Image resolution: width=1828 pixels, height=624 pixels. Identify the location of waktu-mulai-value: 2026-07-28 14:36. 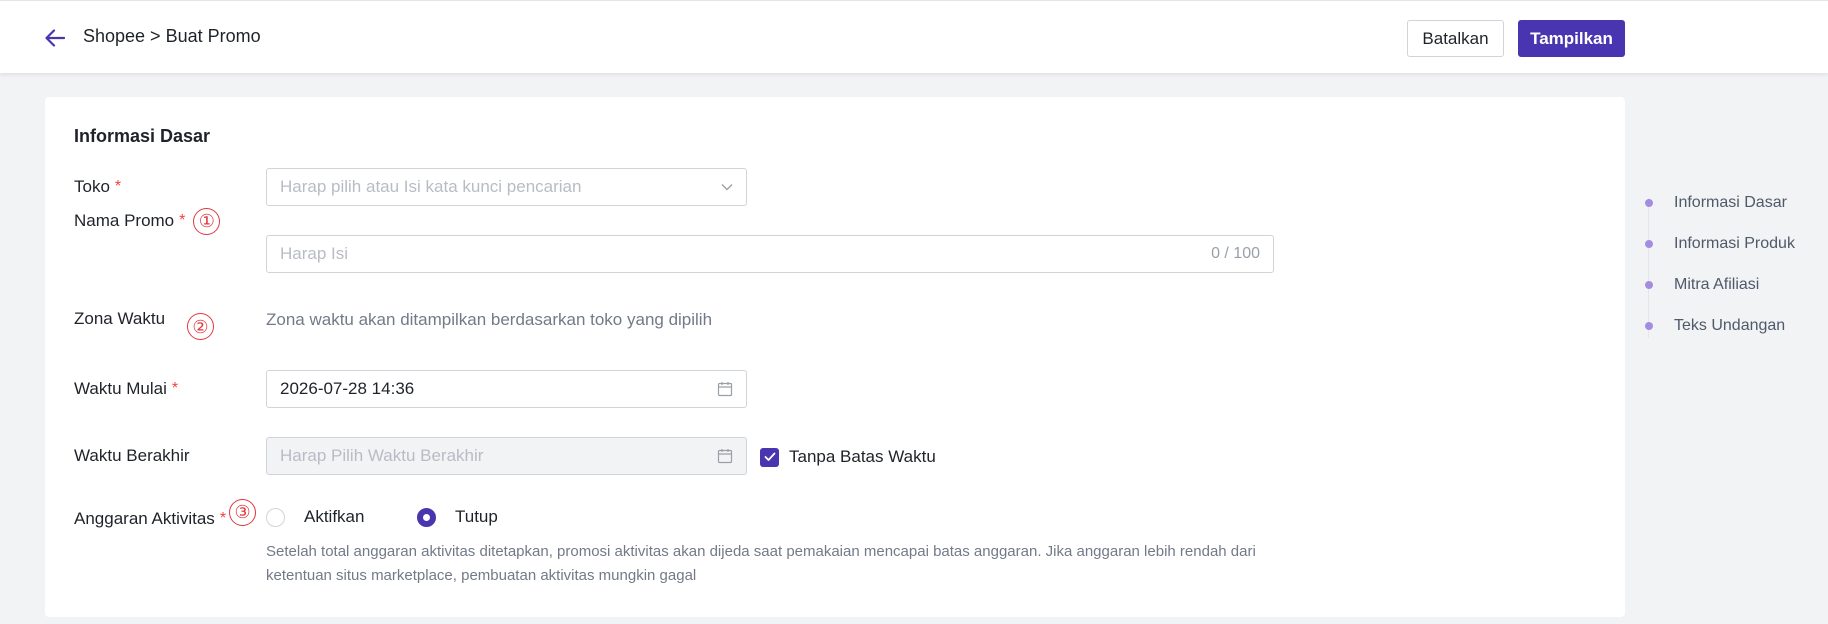
(347, 388).